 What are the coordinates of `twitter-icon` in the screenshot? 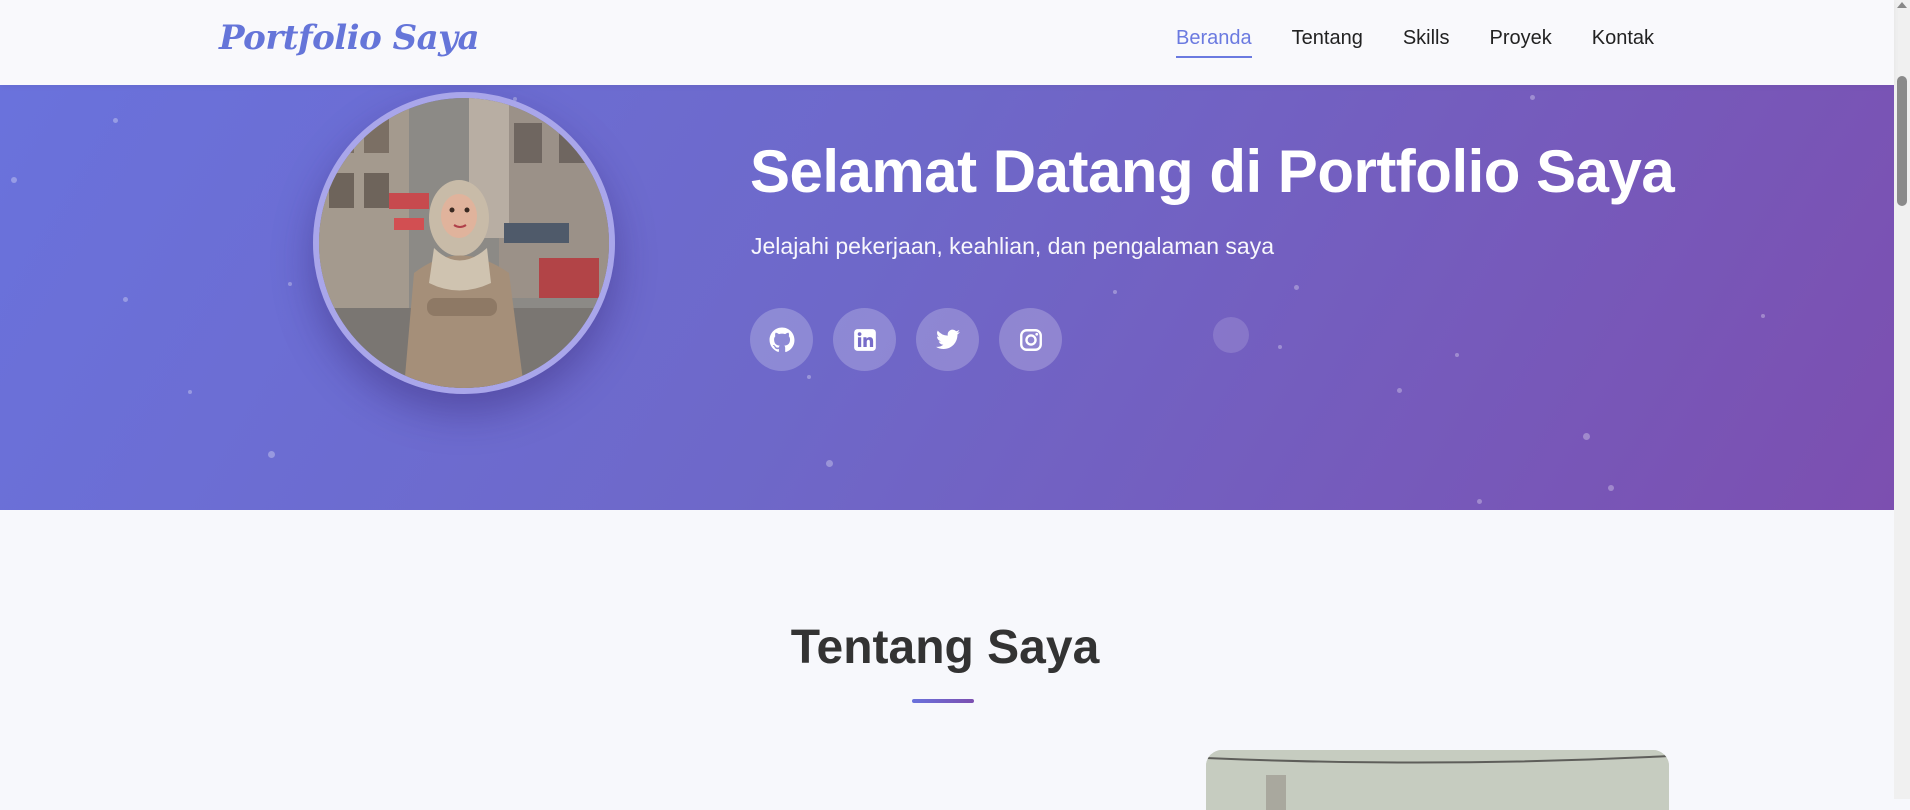 It's located at (947, 339).